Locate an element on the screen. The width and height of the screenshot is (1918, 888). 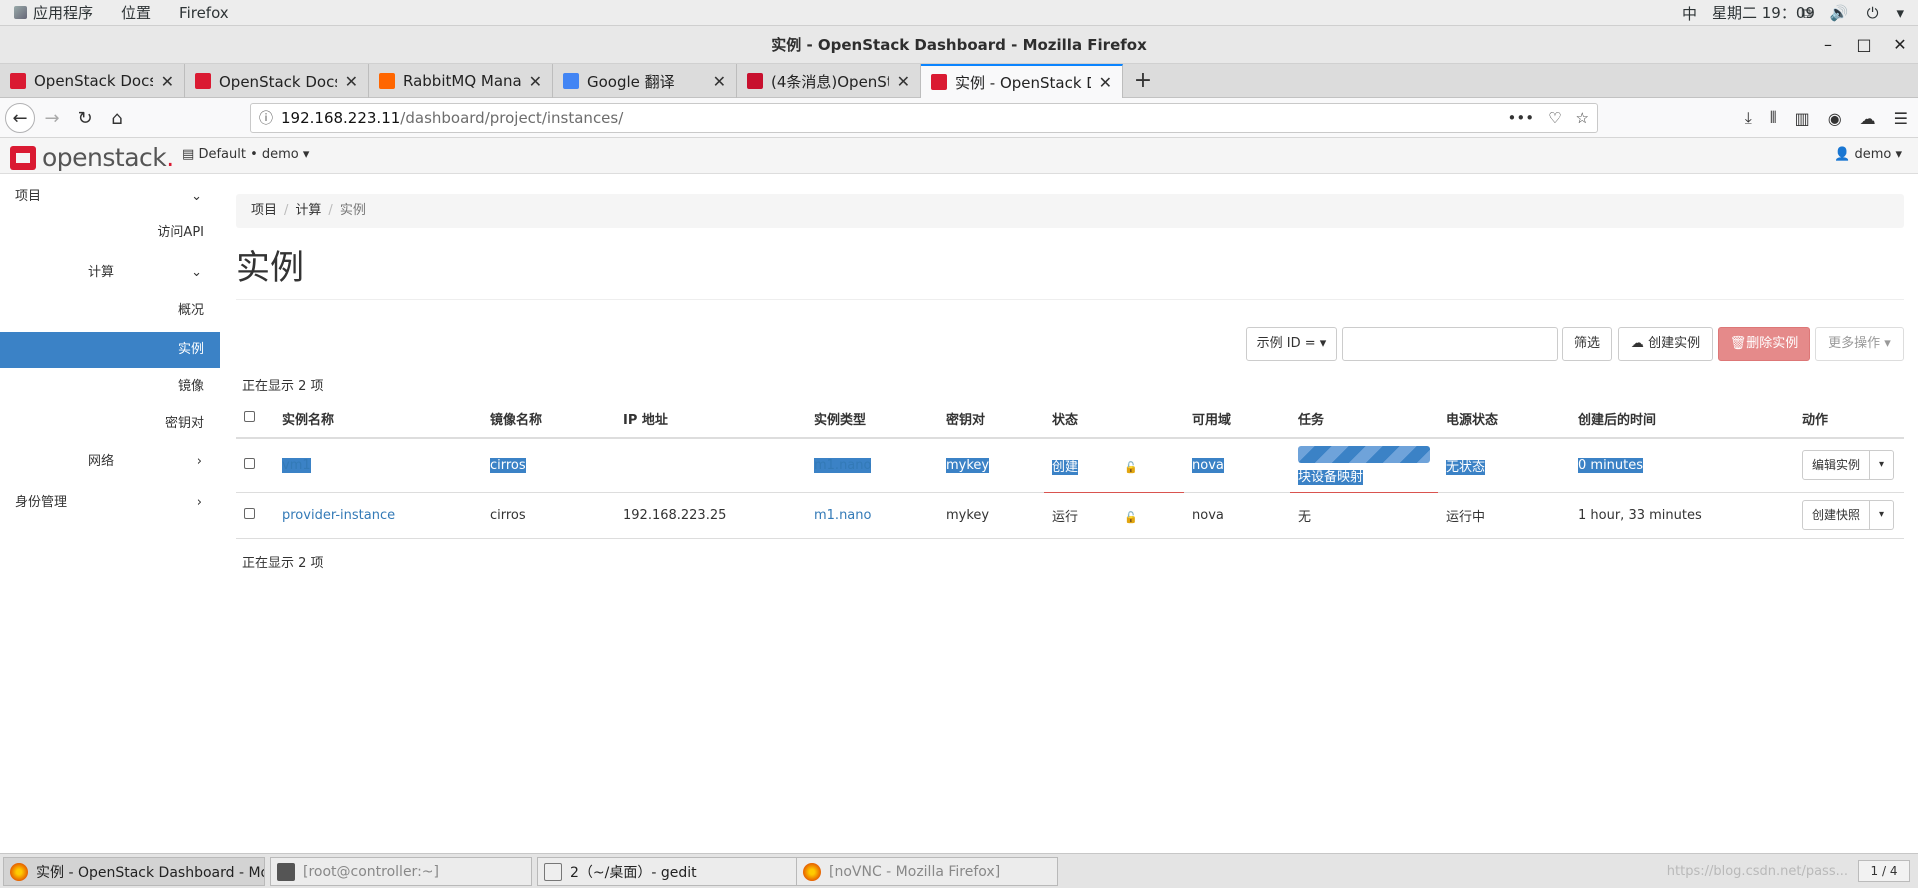
taskbar-item-terminal: [root@controller:~] is located at coordinates (401, 871).